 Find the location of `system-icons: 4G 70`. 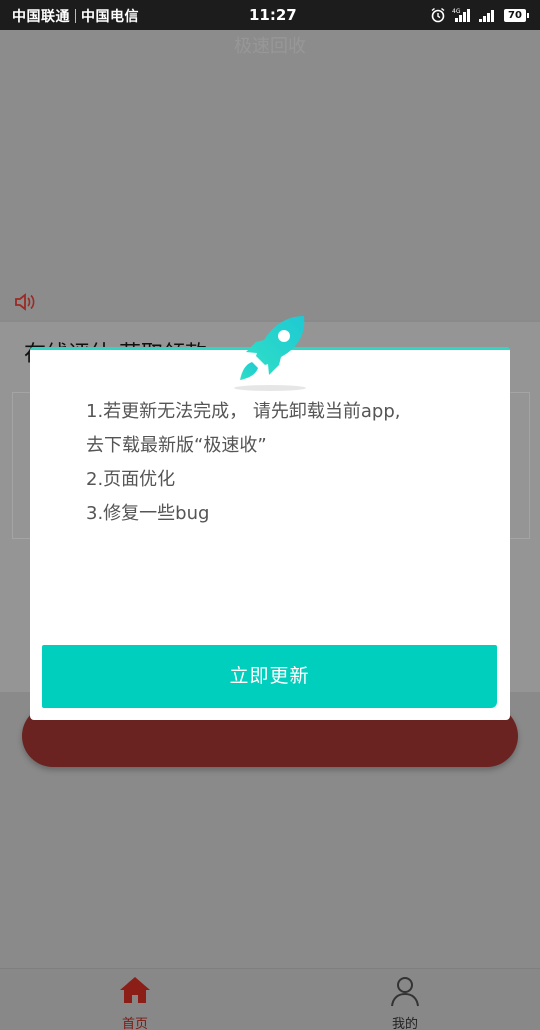

system-icons: 4G 70 is located at coordinates (479, 15).